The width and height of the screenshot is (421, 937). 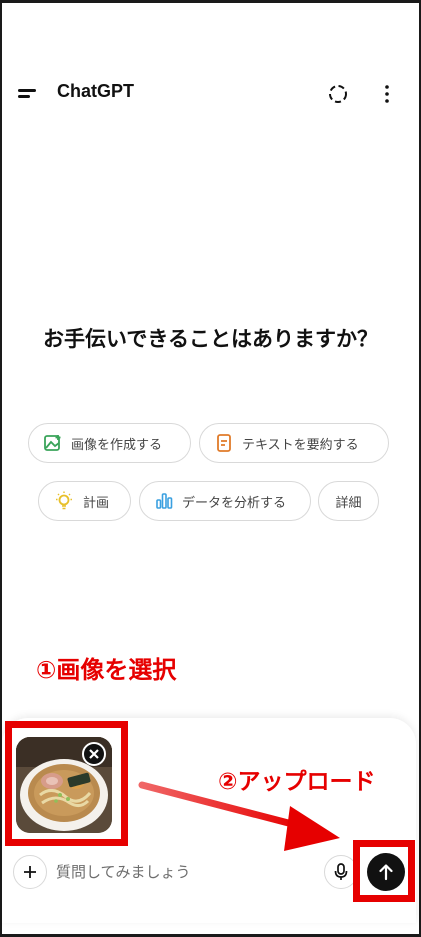 I want to click on image-icon, so click(x=52, y=443).